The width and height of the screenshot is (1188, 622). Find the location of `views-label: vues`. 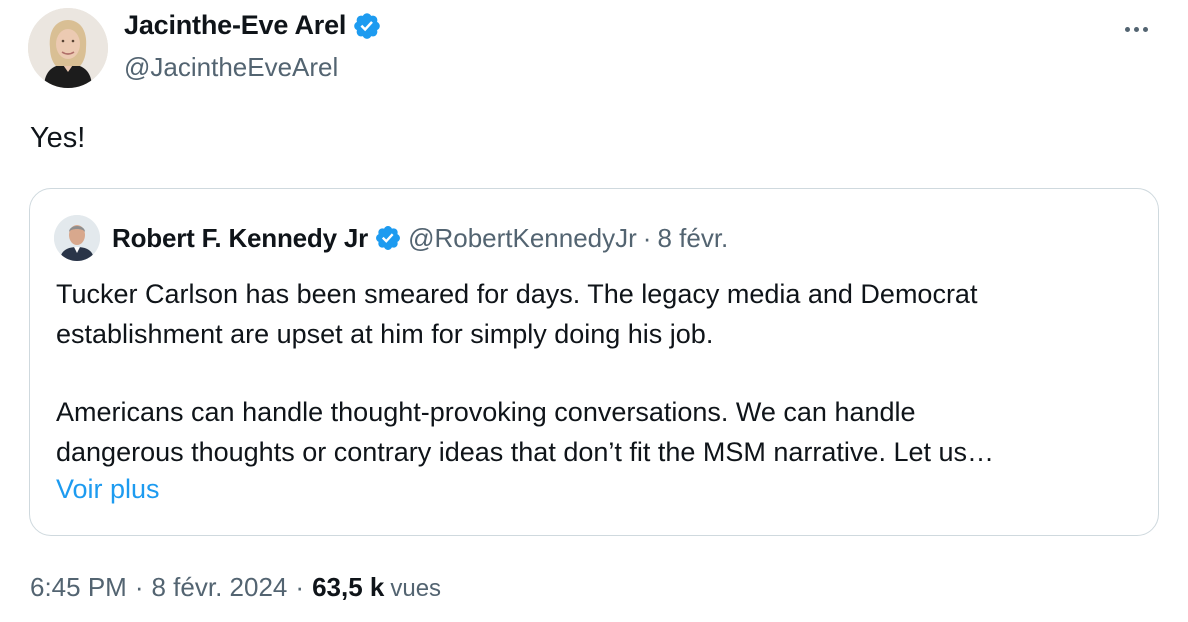

views-label: vues is located at coordinates (416, 588).